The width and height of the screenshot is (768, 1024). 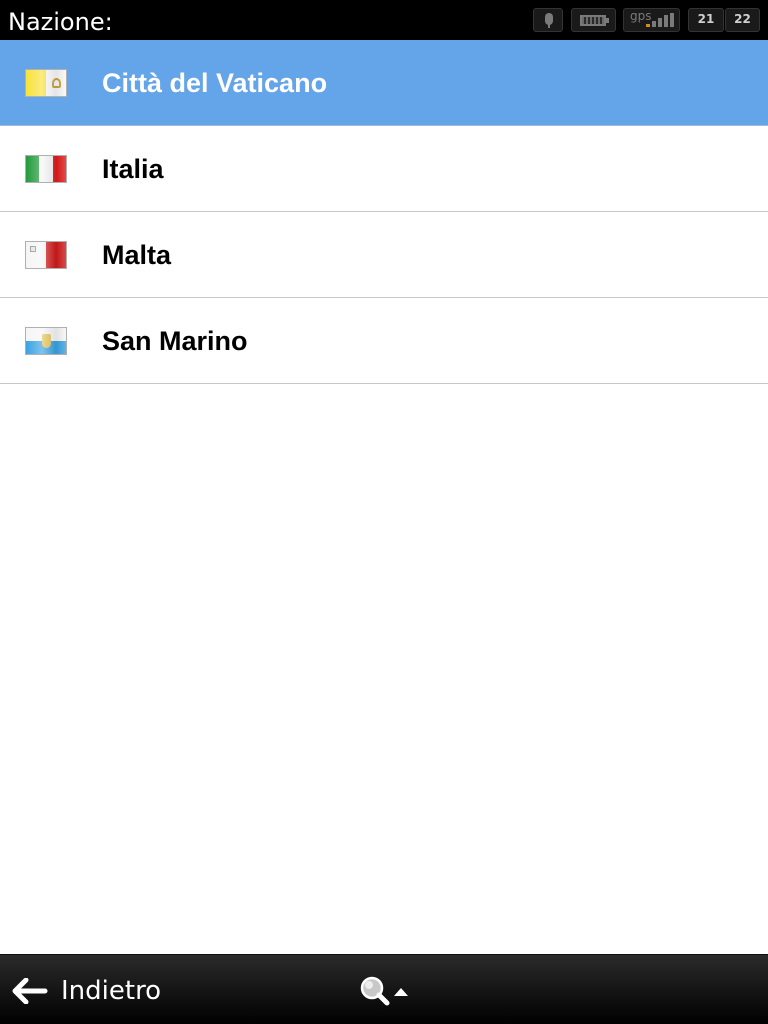 What do you see at coordinates (641, 16) in the screenshot?
I see `gps-label: gps` at bounding box center [641, 16].